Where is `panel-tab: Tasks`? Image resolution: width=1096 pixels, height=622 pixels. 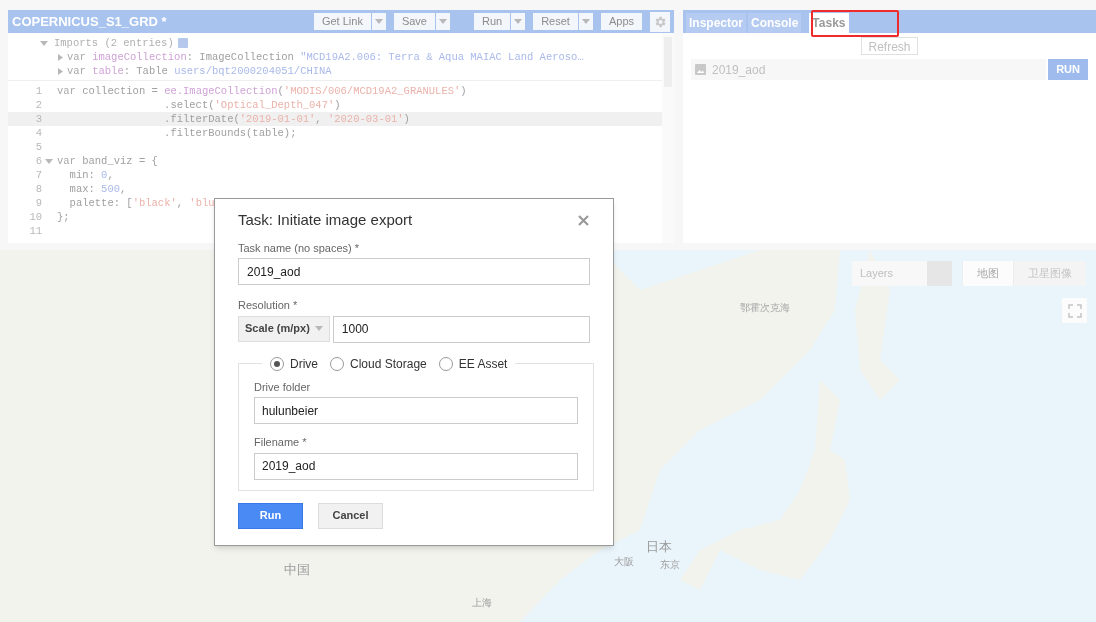
panel-tab: Tasks is located at coordinates (829, 23).